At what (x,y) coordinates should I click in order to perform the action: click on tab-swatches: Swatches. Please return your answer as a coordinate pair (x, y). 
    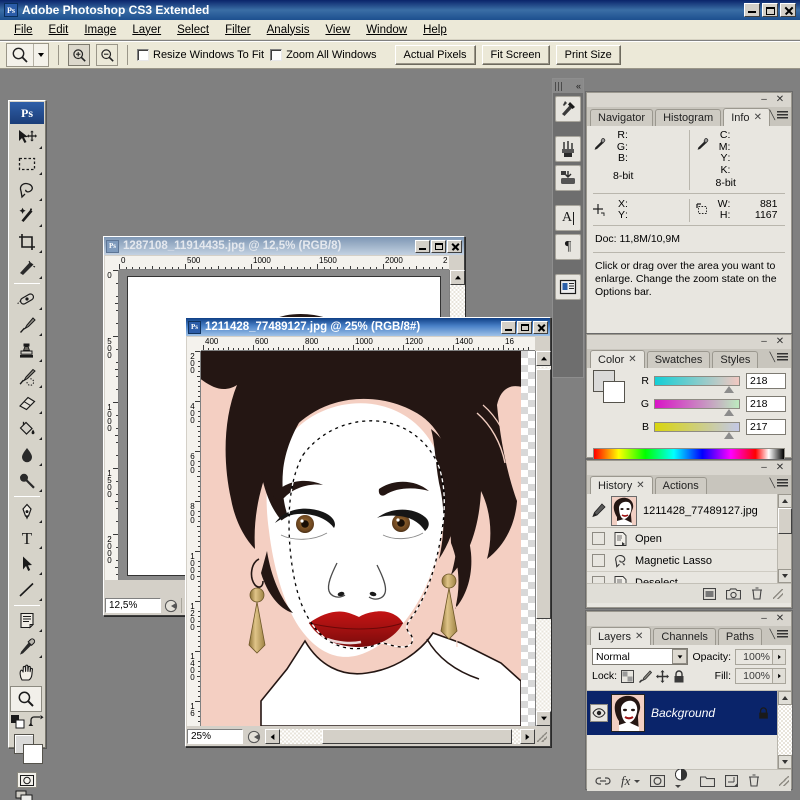
    Looking at the image, I should click on (678, 359).